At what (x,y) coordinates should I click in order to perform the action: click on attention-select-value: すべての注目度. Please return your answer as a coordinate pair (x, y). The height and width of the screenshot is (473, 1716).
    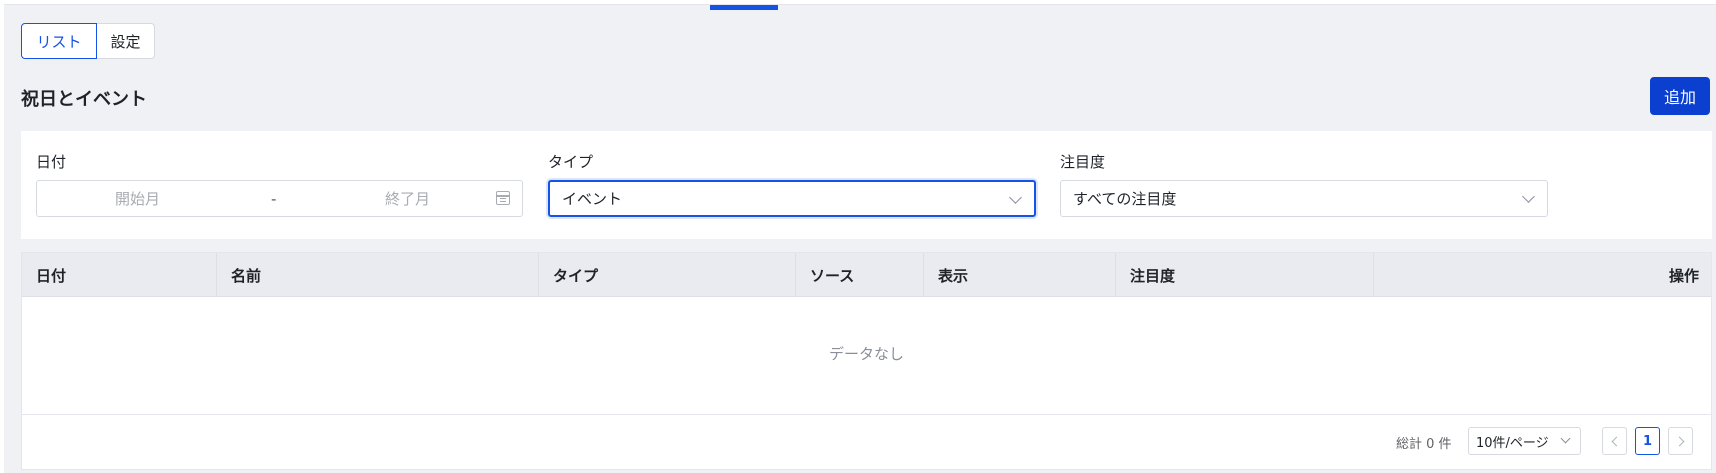
    Looking at the image, I should click on (1125, 199).